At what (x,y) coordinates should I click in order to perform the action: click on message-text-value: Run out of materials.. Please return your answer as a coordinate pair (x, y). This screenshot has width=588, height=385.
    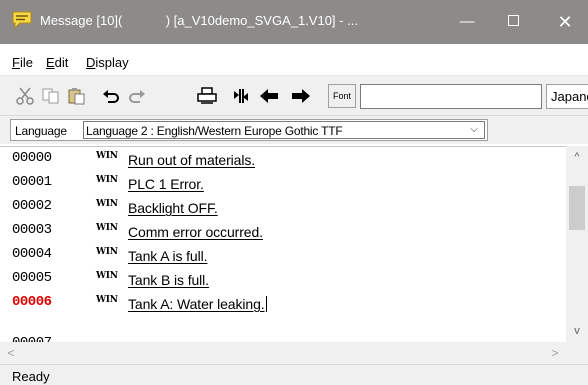
    Looking at the image, I should click on (192, 160).